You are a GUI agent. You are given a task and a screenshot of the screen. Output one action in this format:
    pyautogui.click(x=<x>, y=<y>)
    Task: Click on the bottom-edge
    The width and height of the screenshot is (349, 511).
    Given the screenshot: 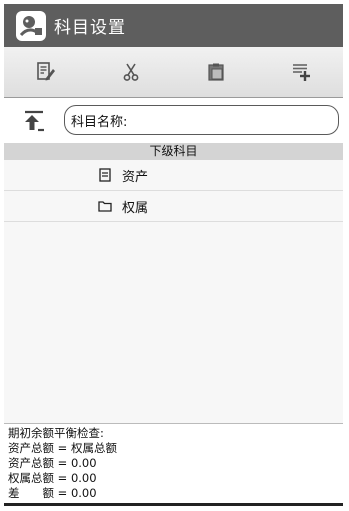 What is the action you would take?
    pyautogui.click(x=173, y=504)
    